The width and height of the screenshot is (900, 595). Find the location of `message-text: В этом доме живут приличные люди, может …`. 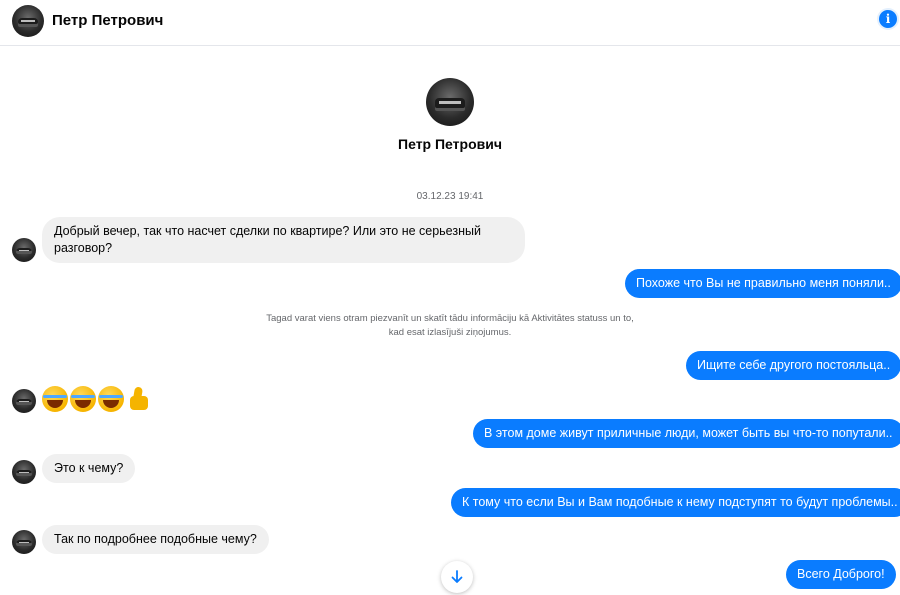

message-text: В этом доме живут приличные люди, может … is located at coordinates (688, 433).